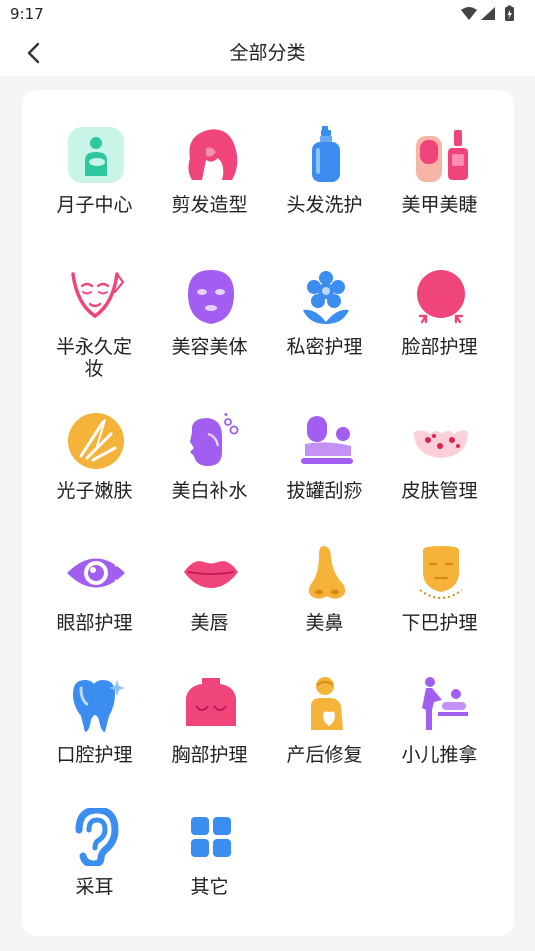  I want to click on nail-polish-icon, so click(442, 156).